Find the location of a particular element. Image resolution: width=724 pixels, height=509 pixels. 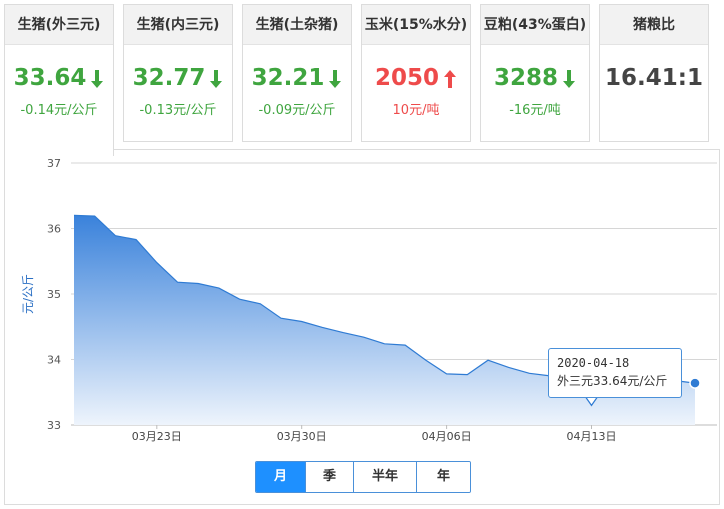

indicator-card-5: 豆粕(43%蛋白) 3288 -16元/吨 is located at coordinates (535, 73).